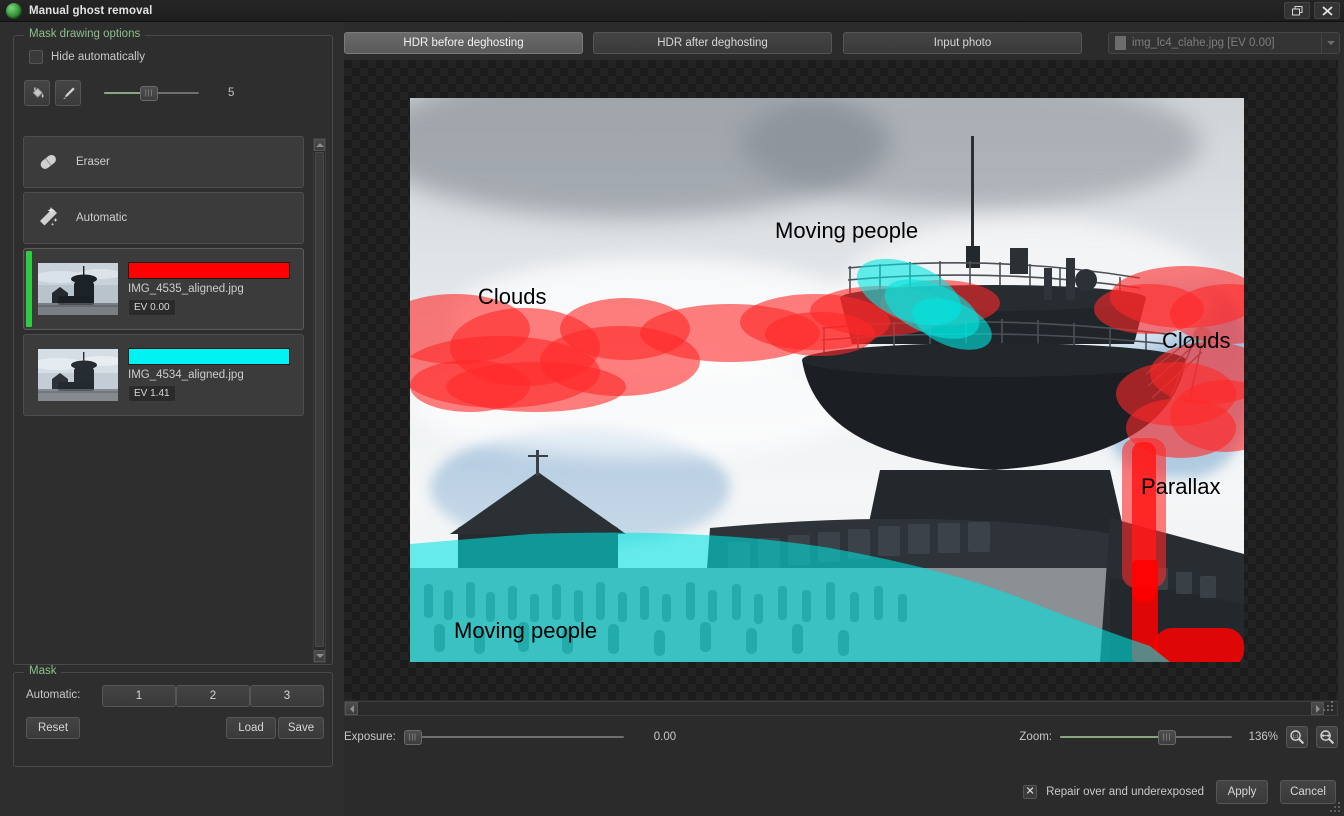 The width and height of the screenshot is (1344, 816). Describe the element at coordinates (301, 728) in the screenshot. I see `save-mask-button: Save` at that location.